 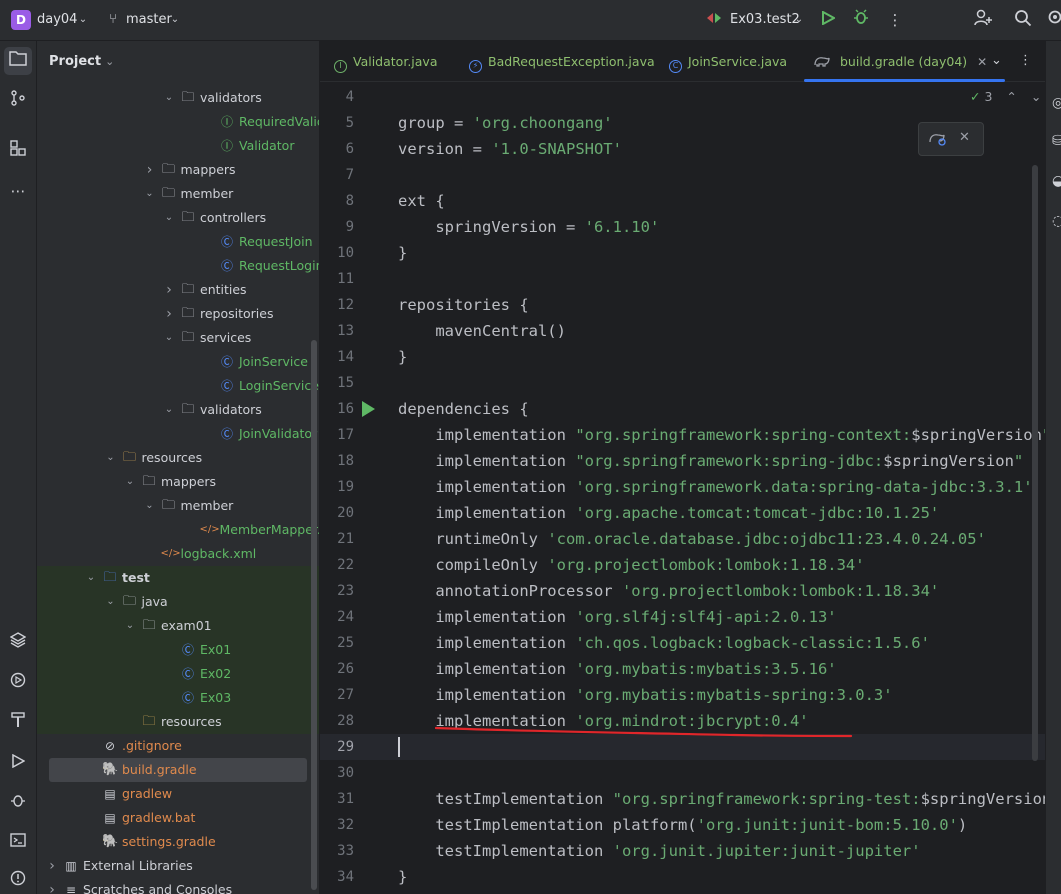 What do you see at coordinates (828, 20) in the screenshot?
I see `run-icon` at bounding box center [828, 20].